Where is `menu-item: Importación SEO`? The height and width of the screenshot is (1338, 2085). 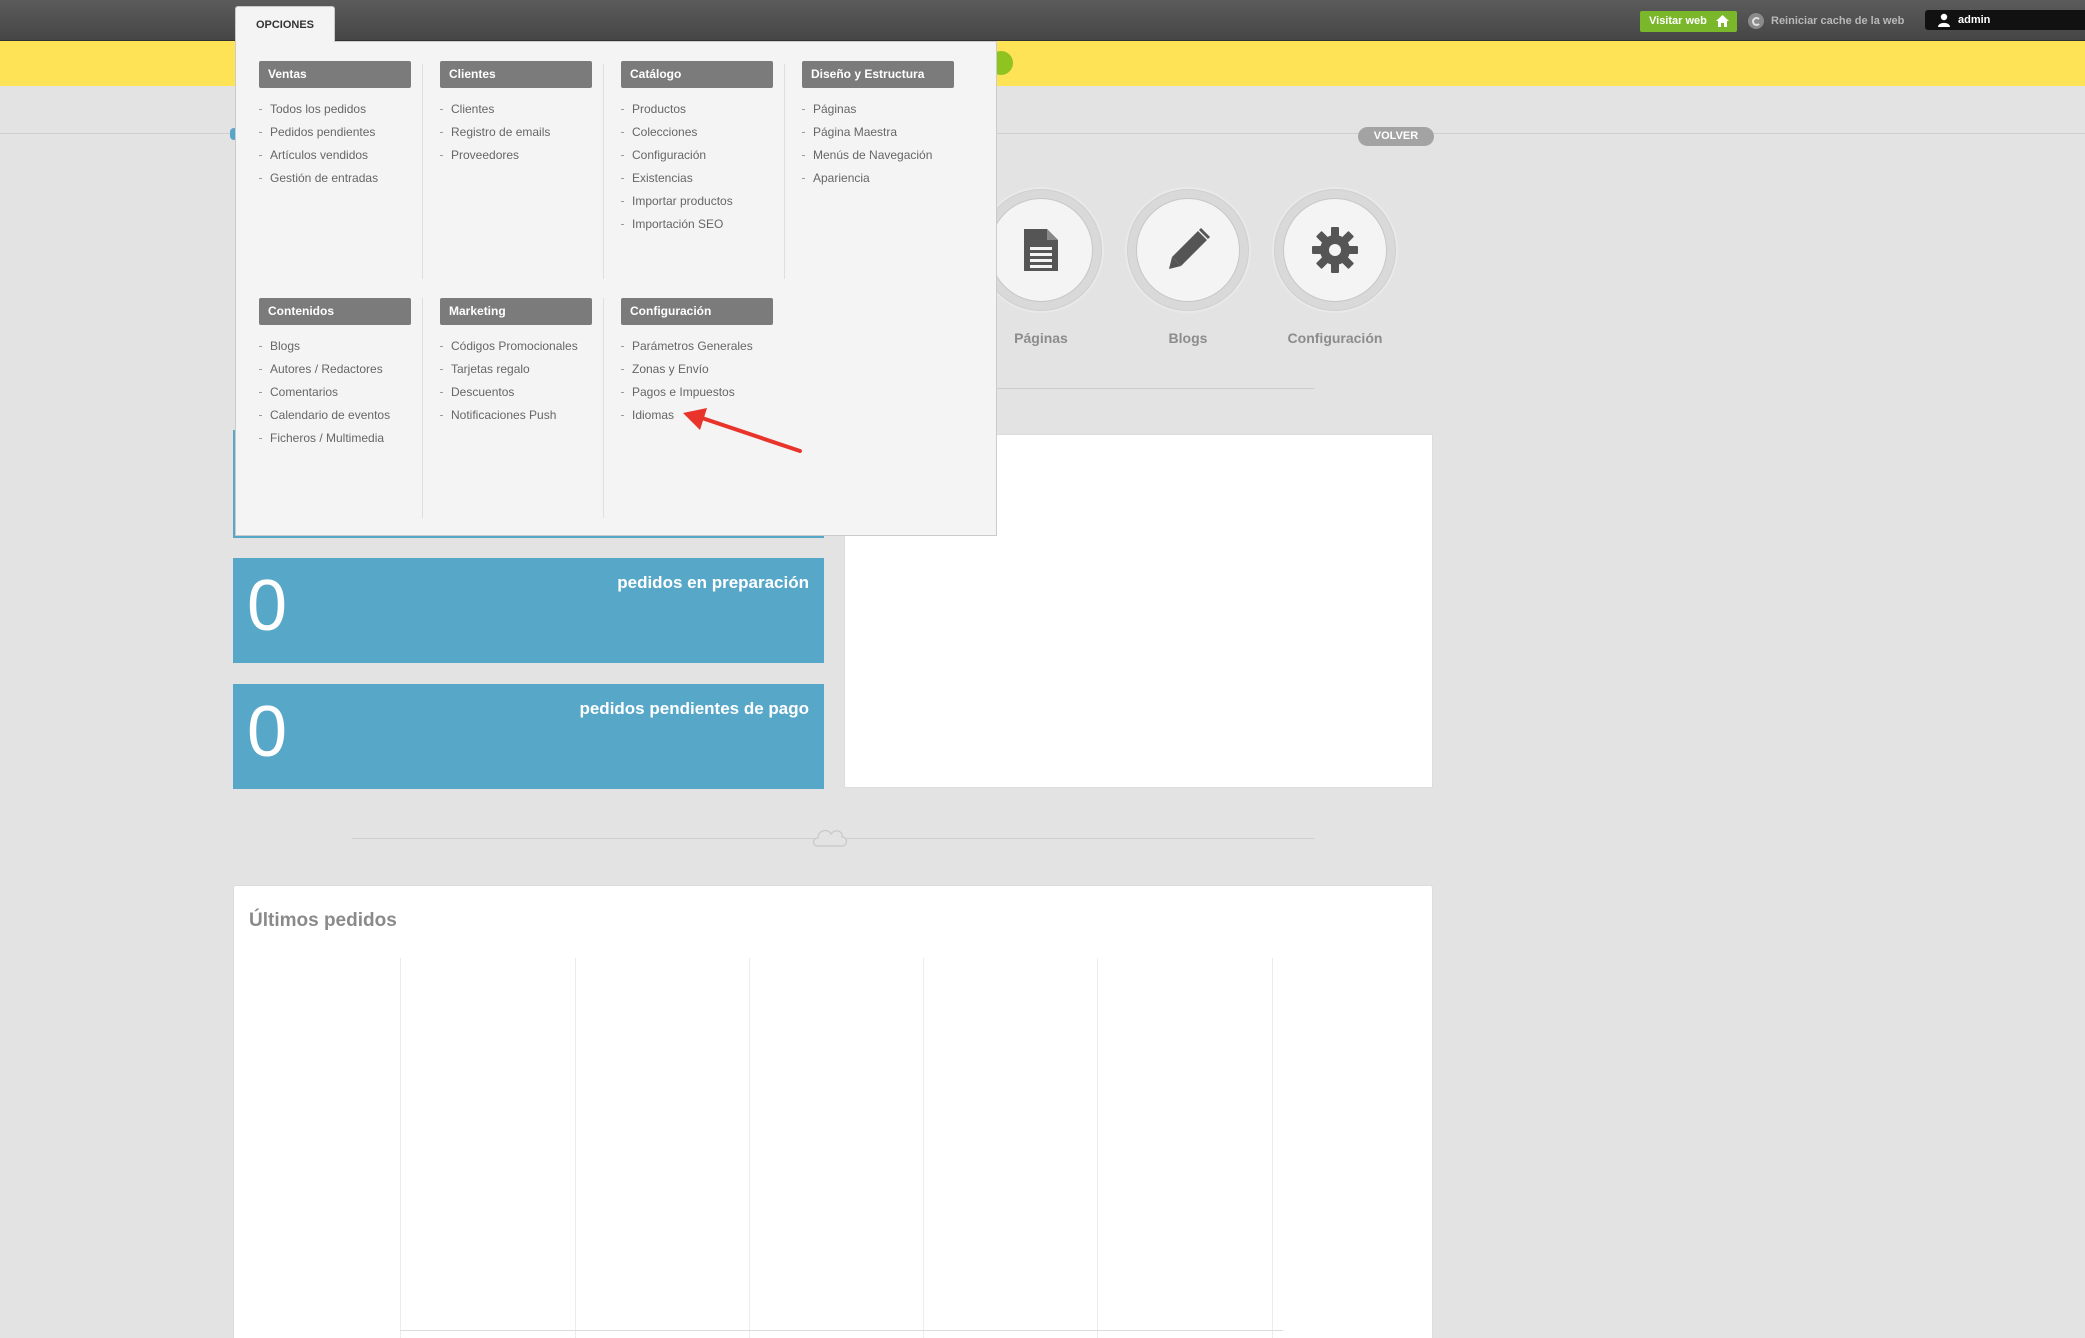
menu-item: Importación SEO is located at coordinates (698, 224).